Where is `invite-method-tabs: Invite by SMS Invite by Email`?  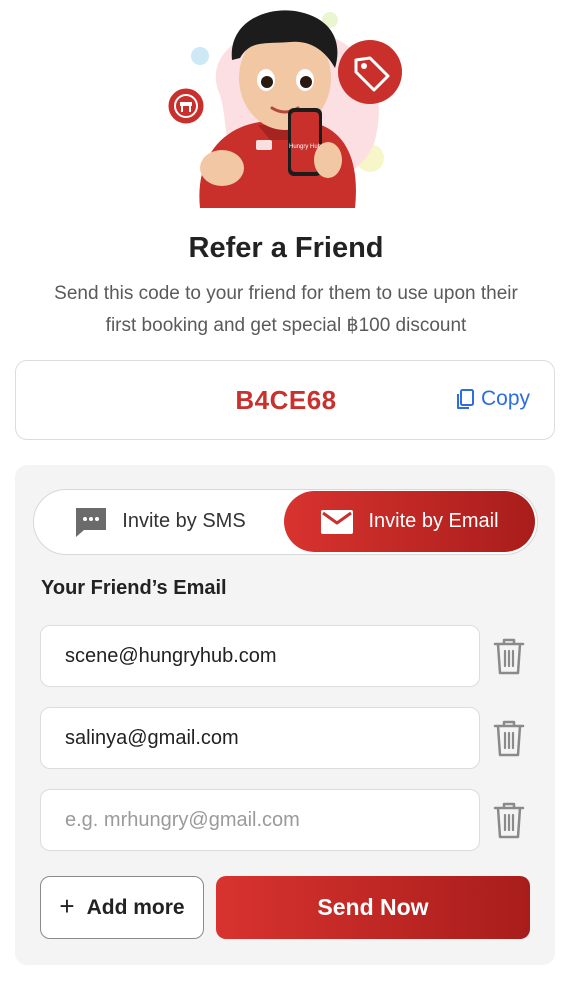
invite-method-tabs: Invite by SMS Invite by Email is located at coordinates (285, 522).